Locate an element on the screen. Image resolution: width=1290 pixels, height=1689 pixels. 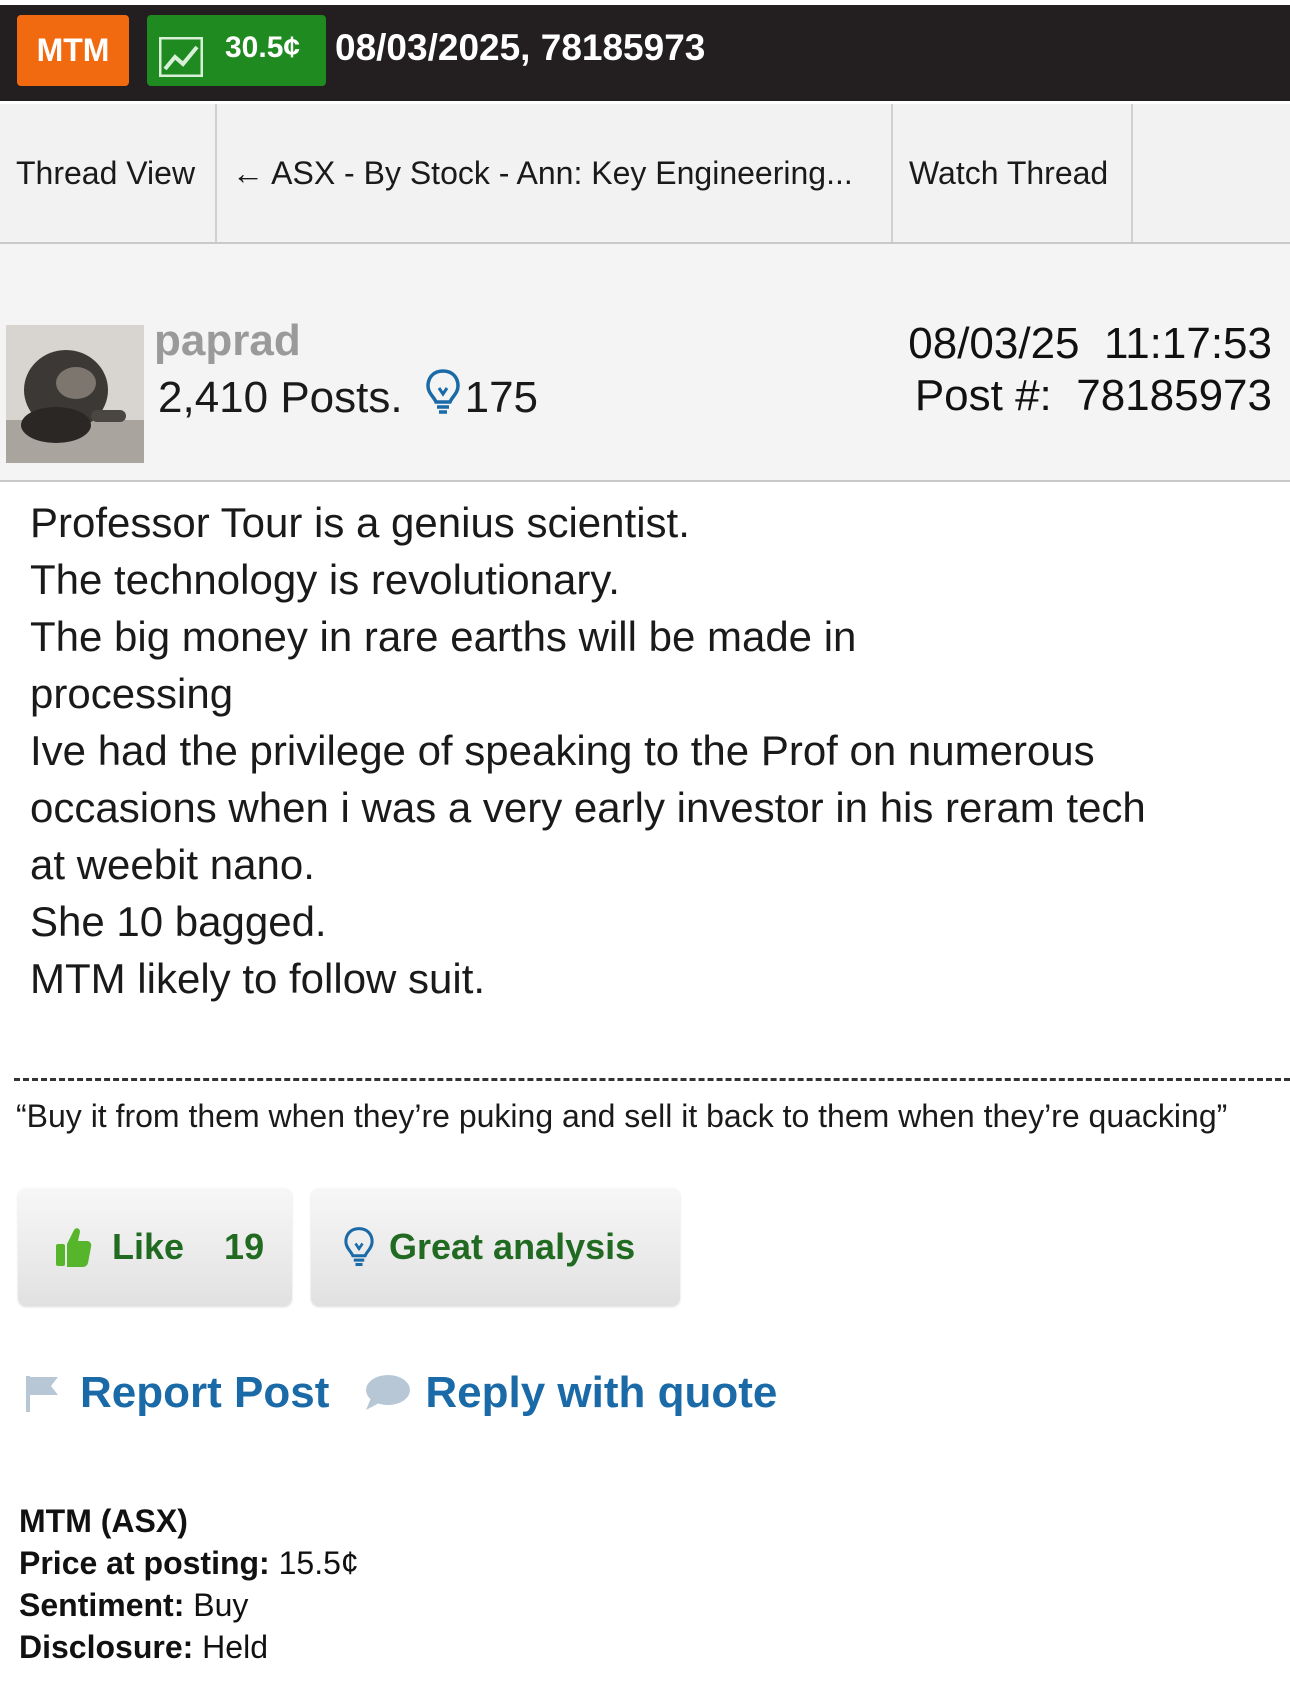
post-number: 78185973 is located at coordinates (1174, 395).